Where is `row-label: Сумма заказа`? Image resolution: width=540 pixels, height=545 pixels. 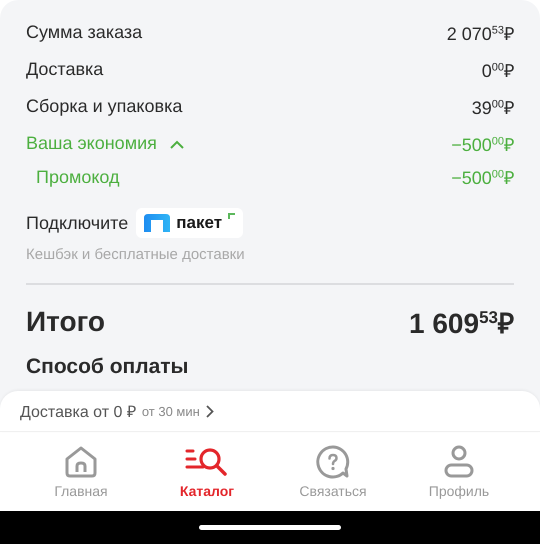
row-label: Сумма заказа is located at coordinates (84, 32).